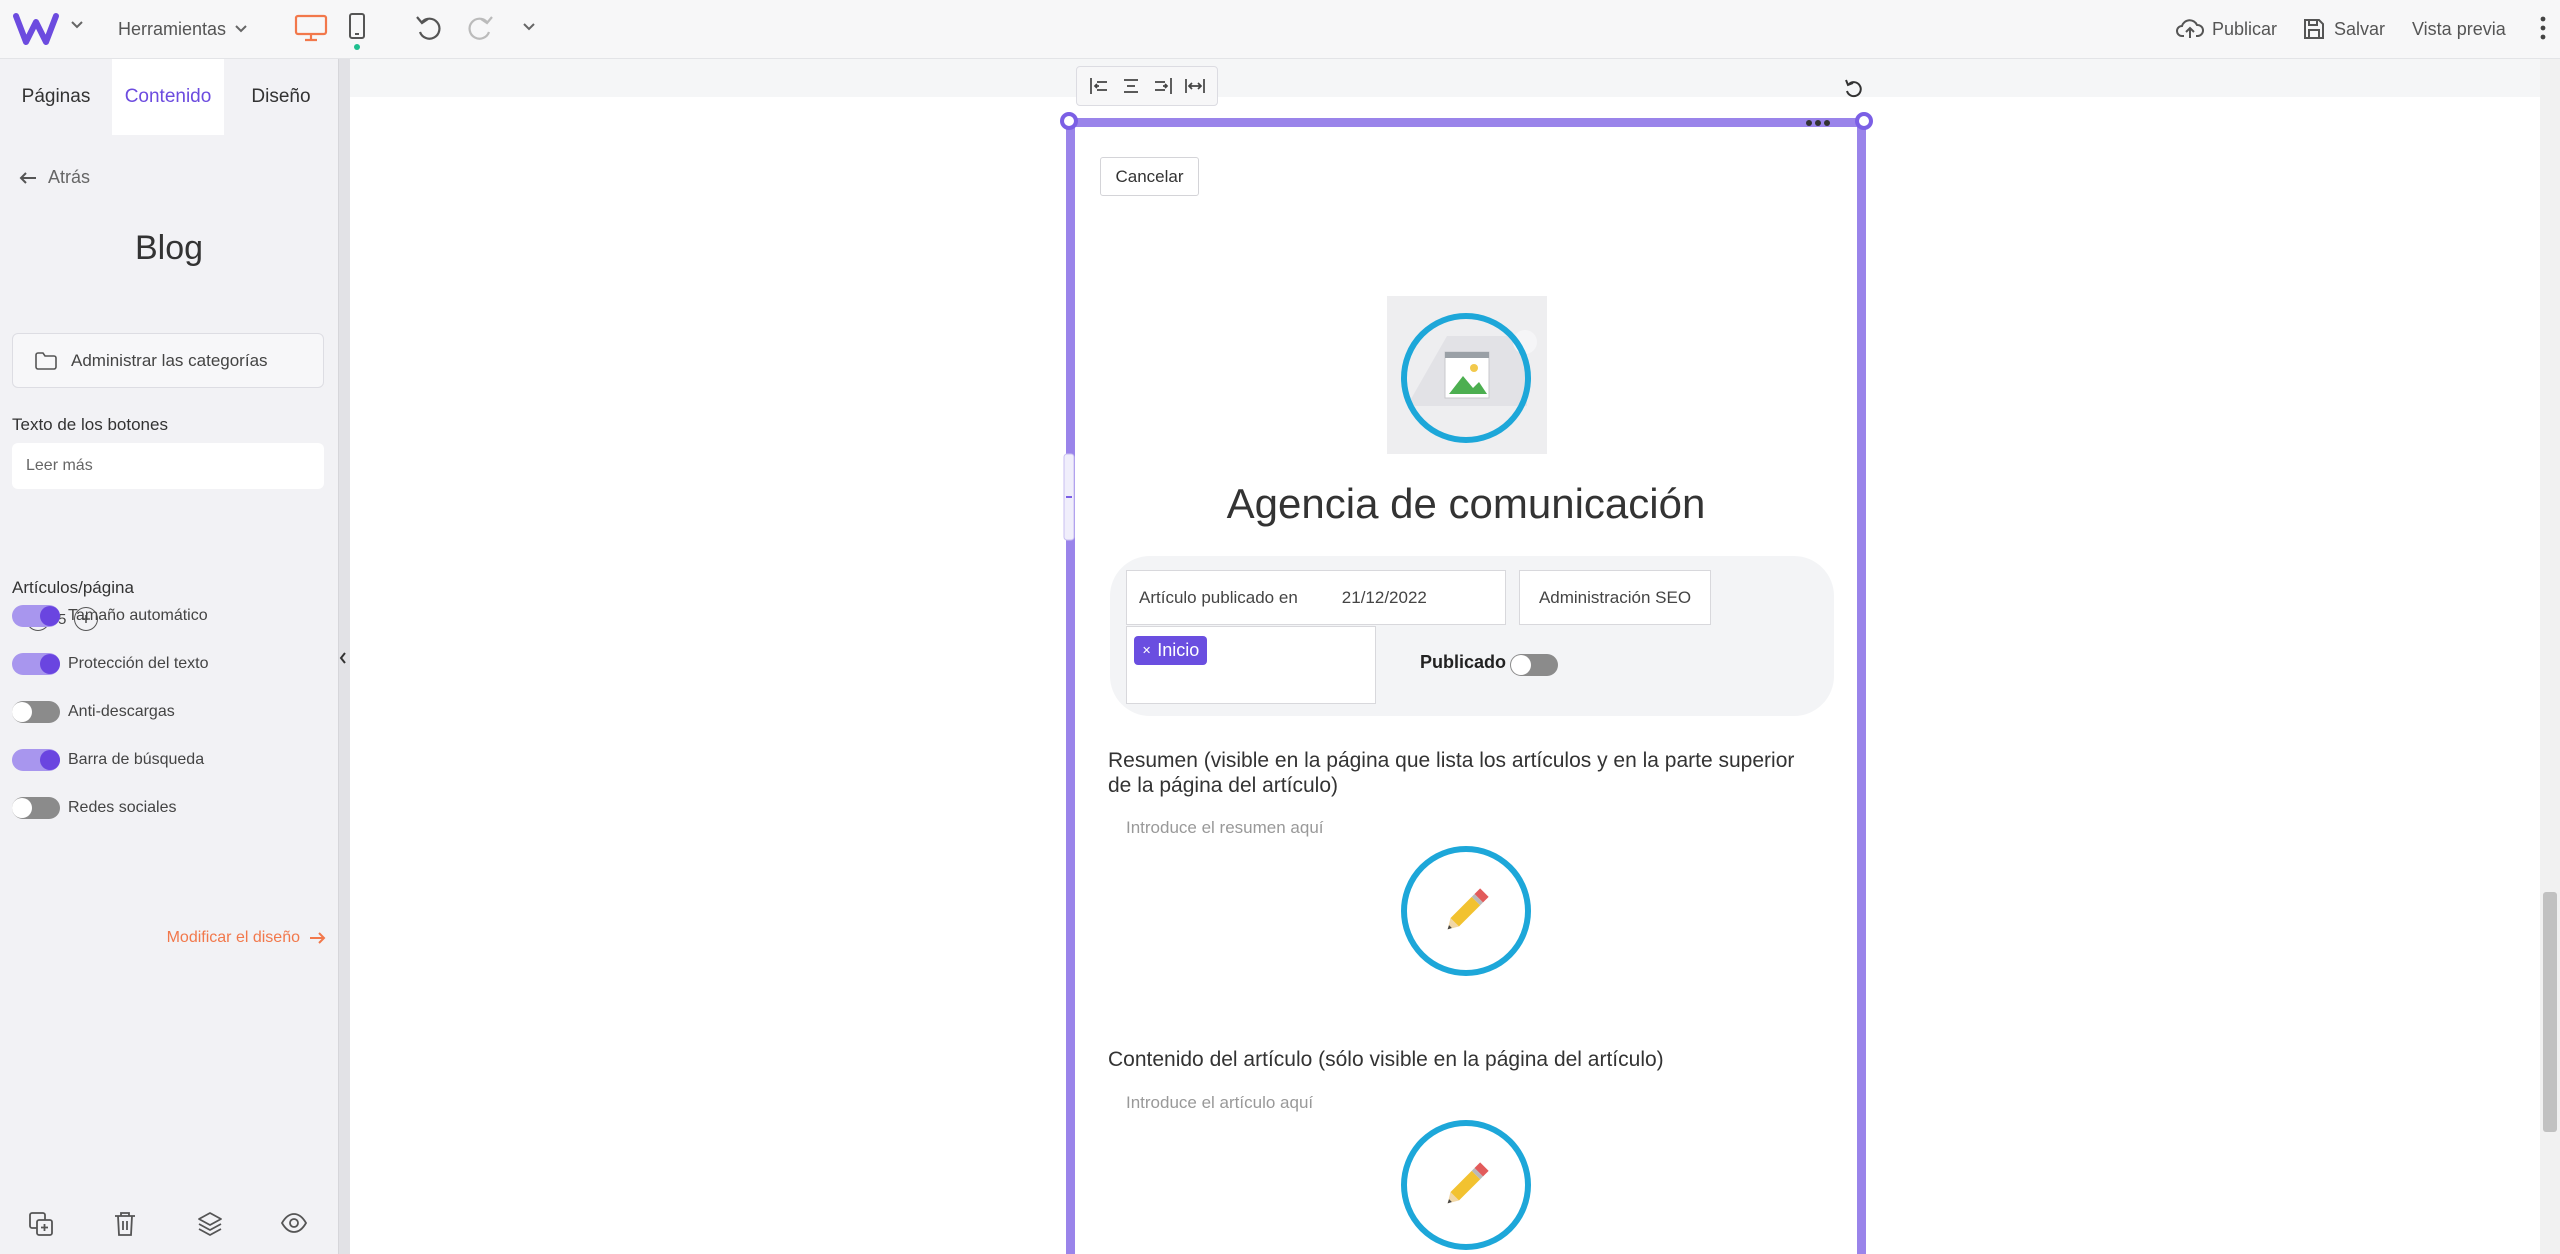 The width and height of the screenshot is (2560, 1254). What do you see at coordinates (59, 465) in the screenshot?
I see `buttons-text-value: Leer más` at bounding box center [59, 465].